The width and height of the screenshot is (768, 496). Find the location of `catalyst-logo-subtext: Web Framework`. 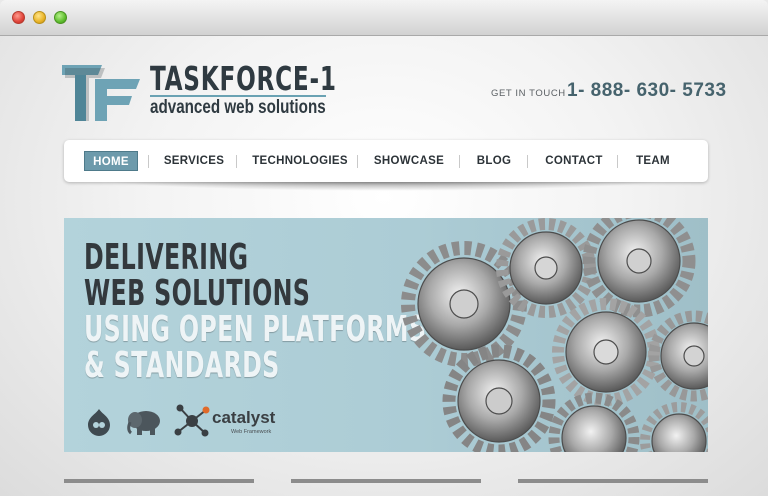

catalyst-logo-subtext: Web Framework is located at coordinates (251, 432).